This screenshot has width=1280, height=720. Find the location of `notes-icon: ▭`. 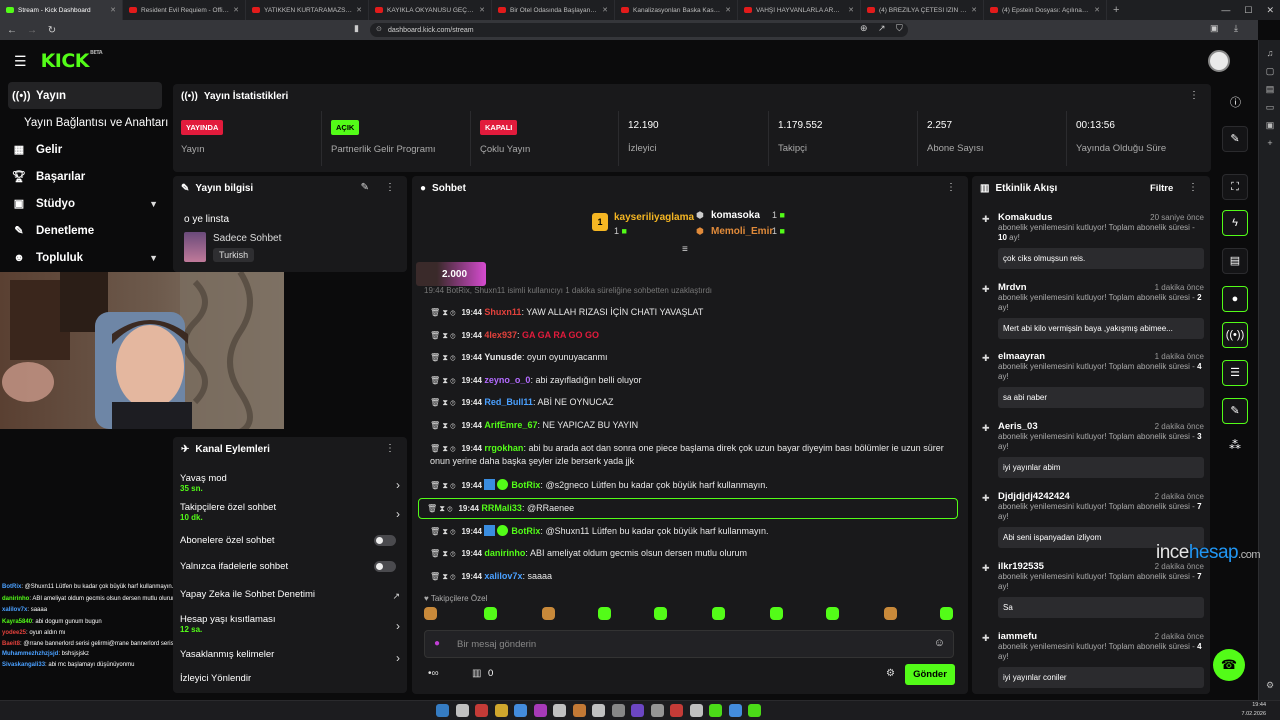

notes-icon: ▭ is located at coordinates (1269, 107).